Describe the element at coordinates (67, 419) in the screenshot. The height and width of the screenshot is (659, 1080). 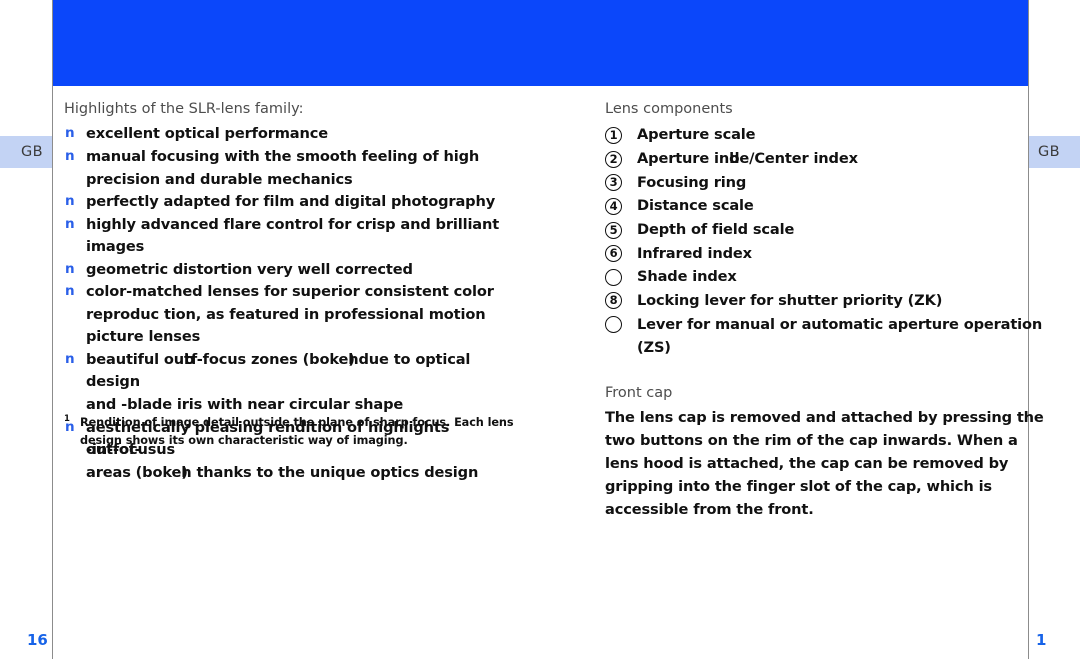
I see `footnote-marker: 1` at that location.